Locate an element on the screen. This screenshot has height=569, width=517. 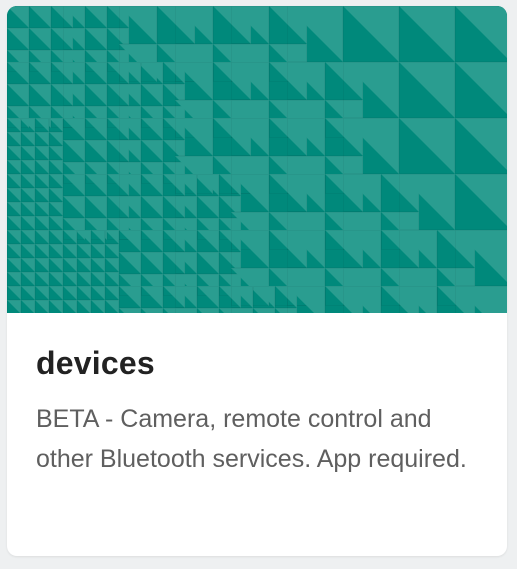
card-title: devices is located at coordinates (95, 363).